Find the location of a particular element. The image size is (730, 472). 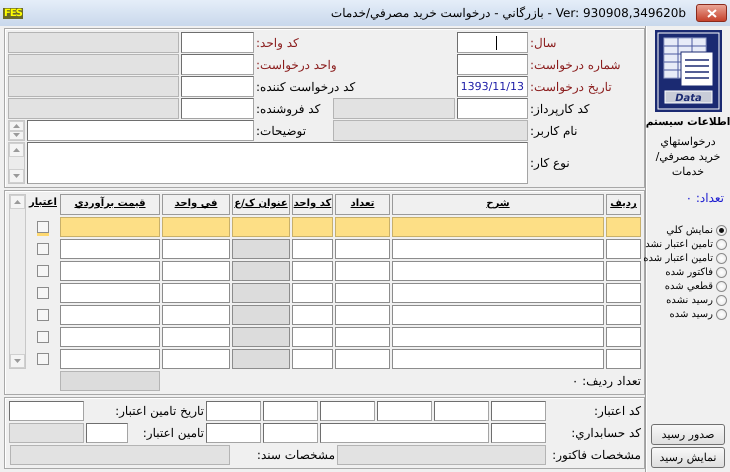

action-button: نمايش رسيد is located at coordinates (688, 457).